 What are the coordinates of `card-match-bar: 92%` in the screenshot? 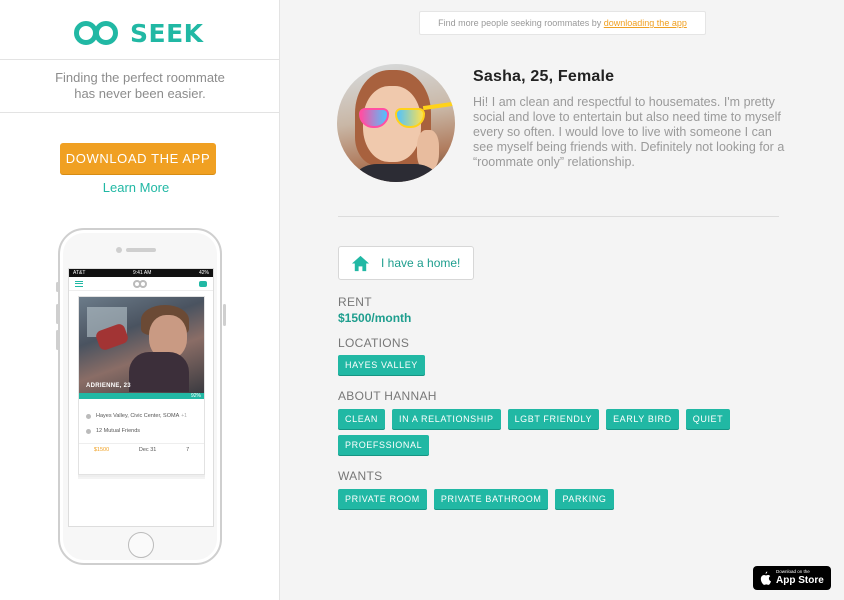 It's located at (141, 396).